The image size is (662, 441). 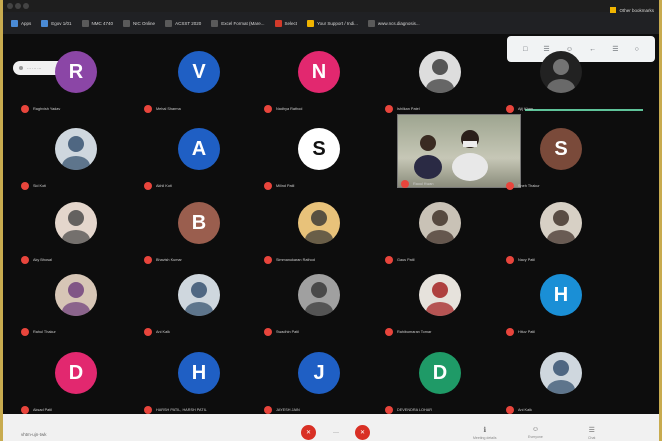 What do you see at coordinates (520, 260) in the screenshot?
I see `participant-name-row: Navy Patil` at bounding box center [520, 260].